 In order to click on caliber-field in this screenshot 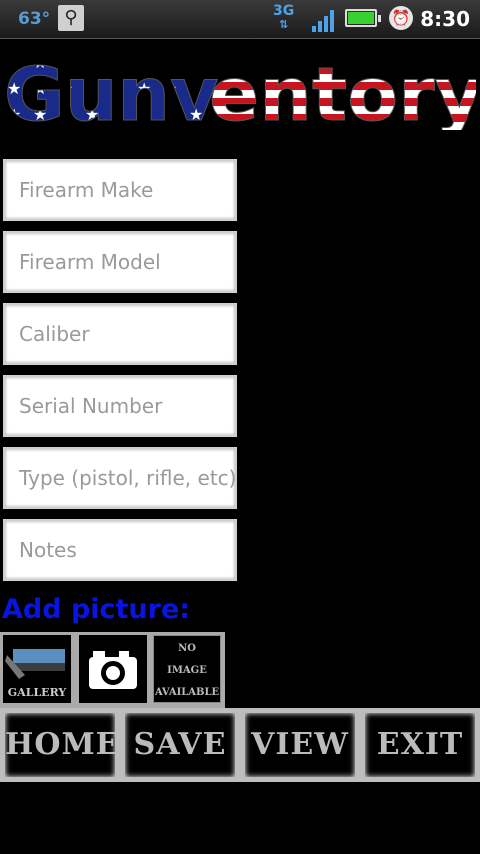, I will do `click(120, 334)`.